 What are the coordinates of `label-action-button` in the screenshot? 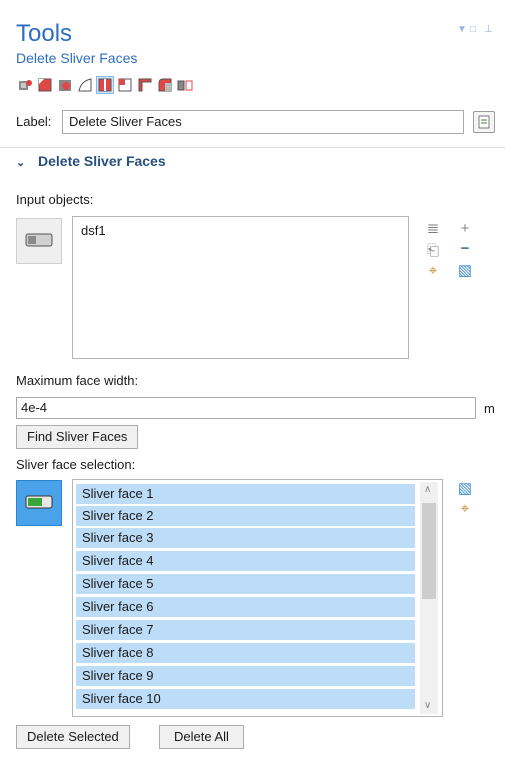 It's located at (484, 122).